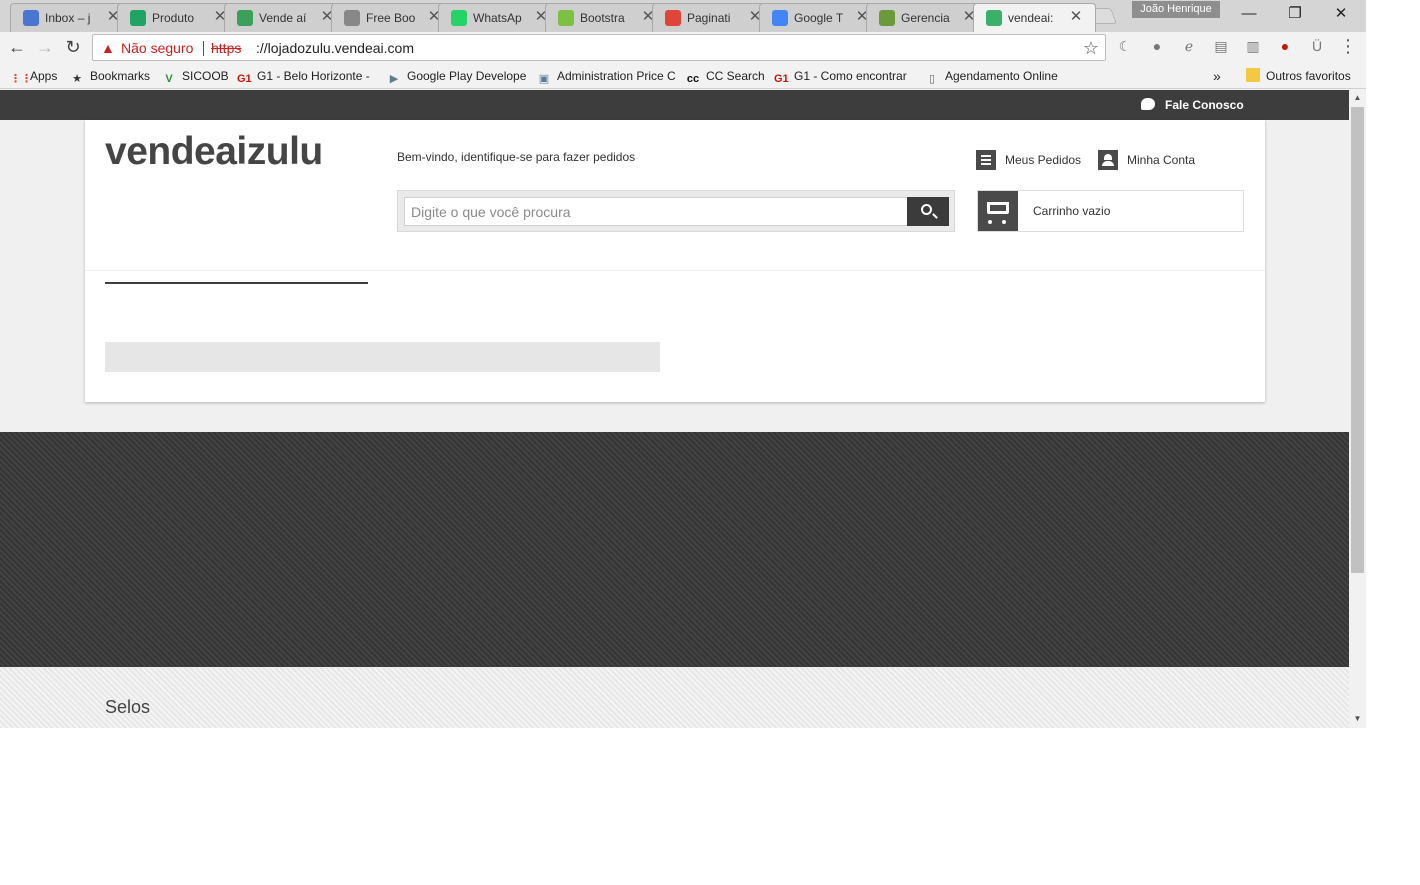 This screenshot has width=1420, height=885. I want to click on page-icon, so click(352, 18).